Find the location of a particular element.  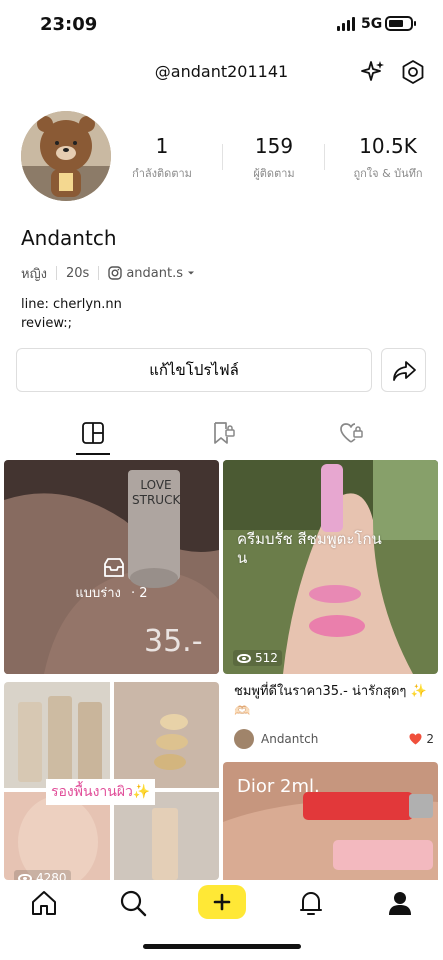

status-bar: 23:09 5G is located at coordinates (221, 25).